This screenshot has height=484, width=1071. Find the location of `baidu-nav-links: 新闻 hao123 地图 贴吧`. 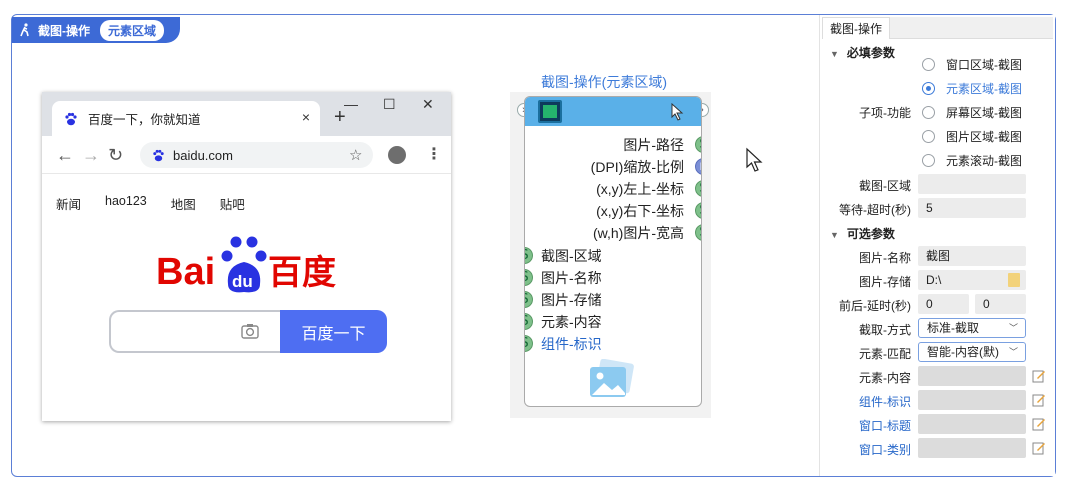

baidu-nav-links: 新闻 hao123 地图 贴吧 is located at coordinates (150, 203).